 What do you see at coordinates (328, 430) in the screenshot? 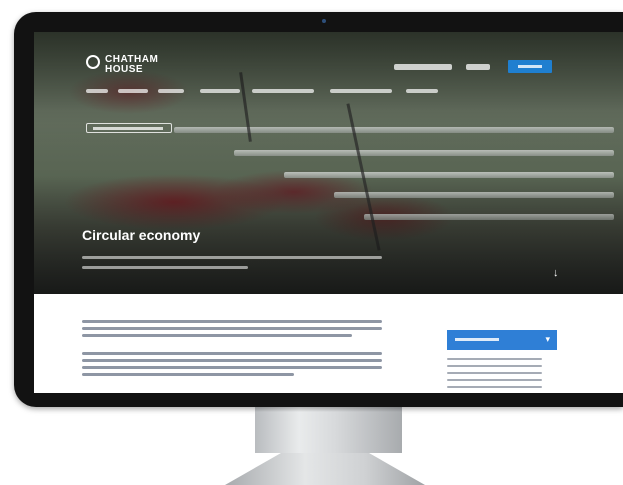
I see `monitor-stand-neck` at bounding box center [328, 430].